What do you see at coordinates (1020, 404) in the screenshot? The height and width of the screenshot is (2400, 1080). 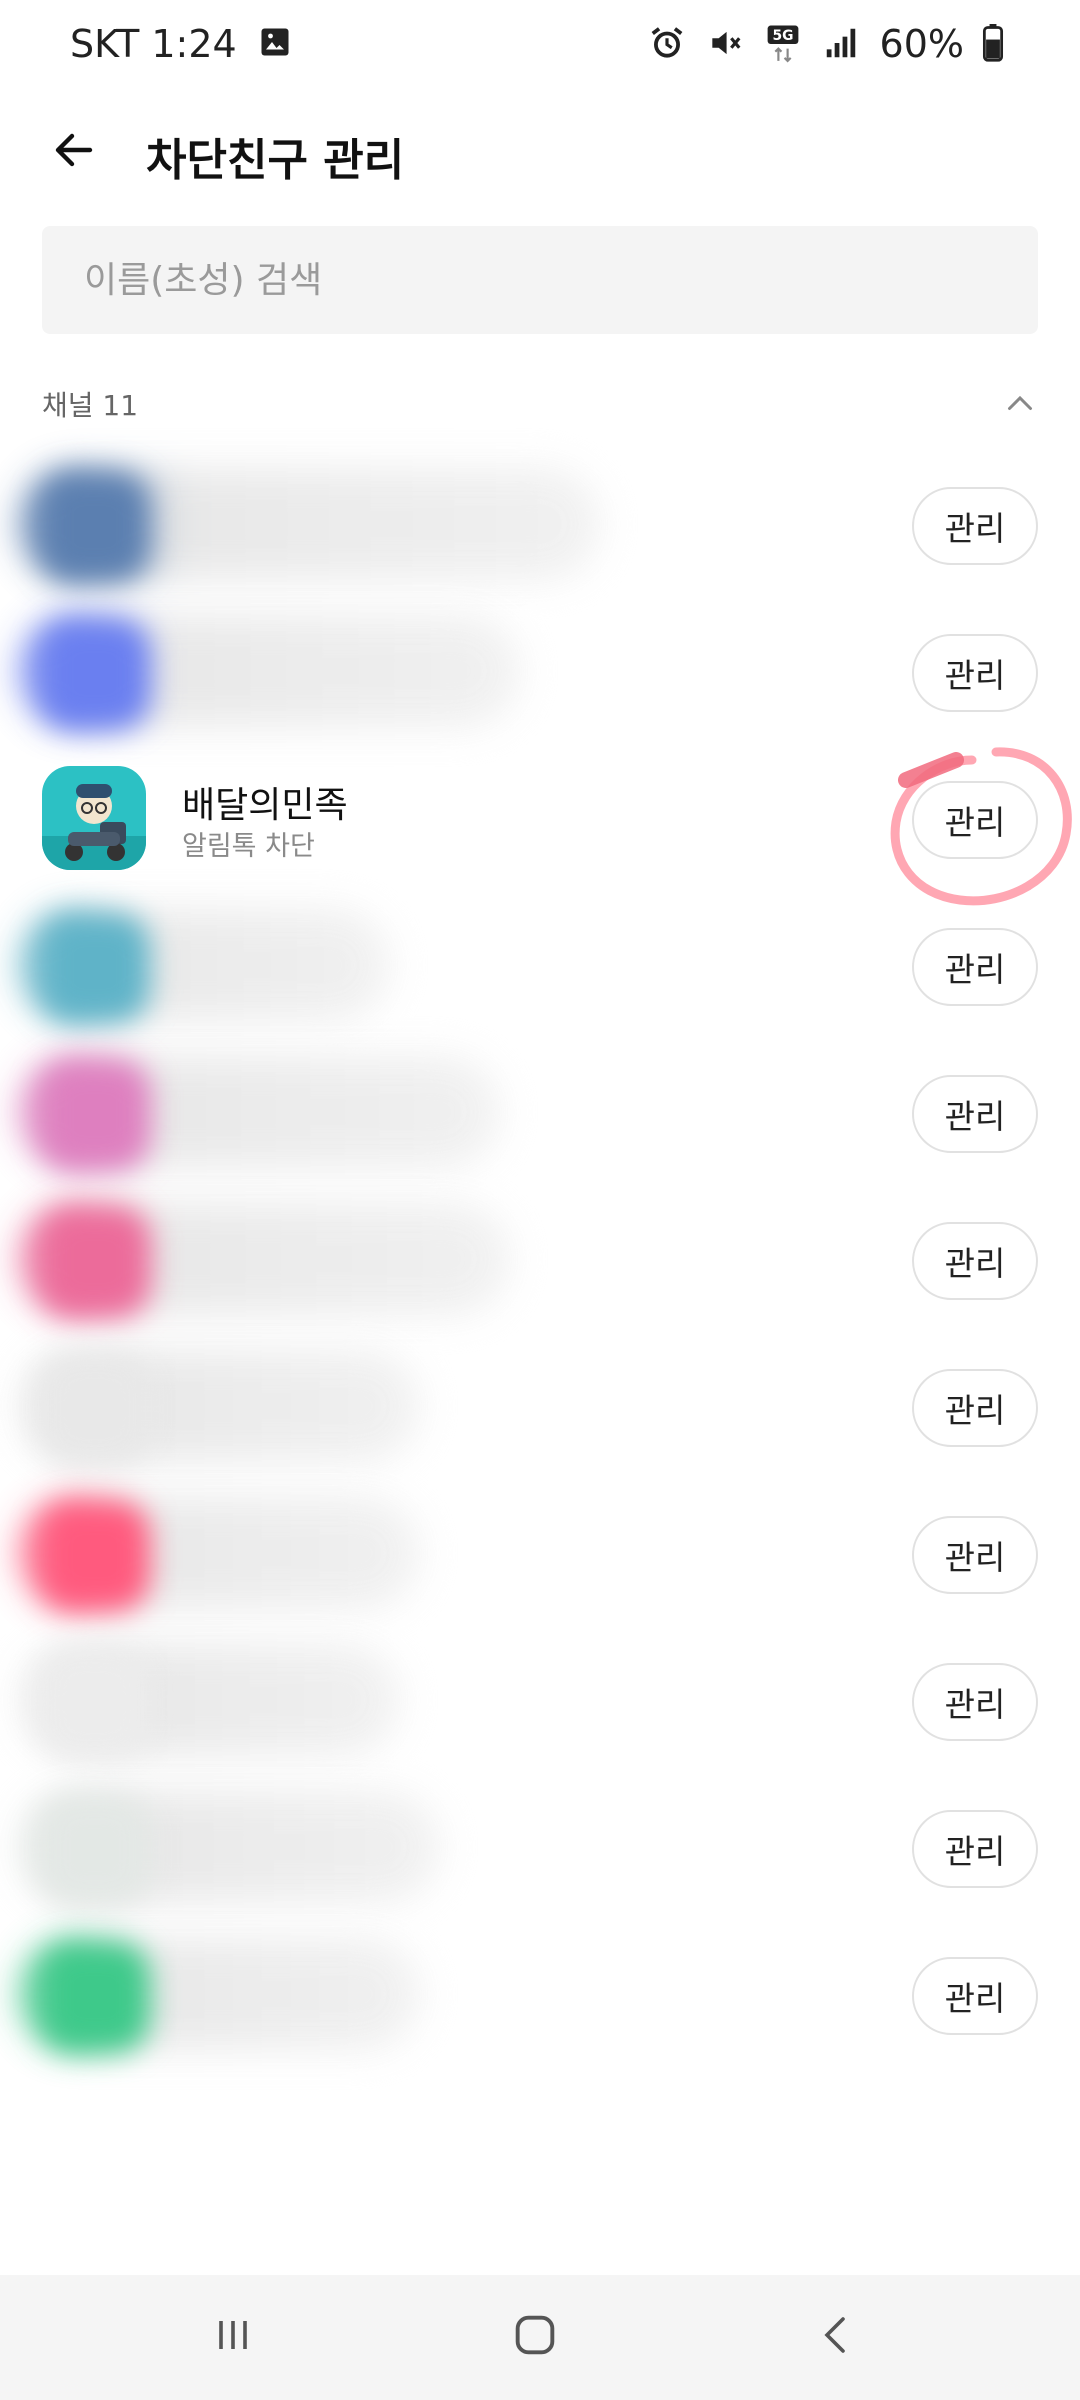 I see `chevron-up-icon` at bounding box center [1020, 404].